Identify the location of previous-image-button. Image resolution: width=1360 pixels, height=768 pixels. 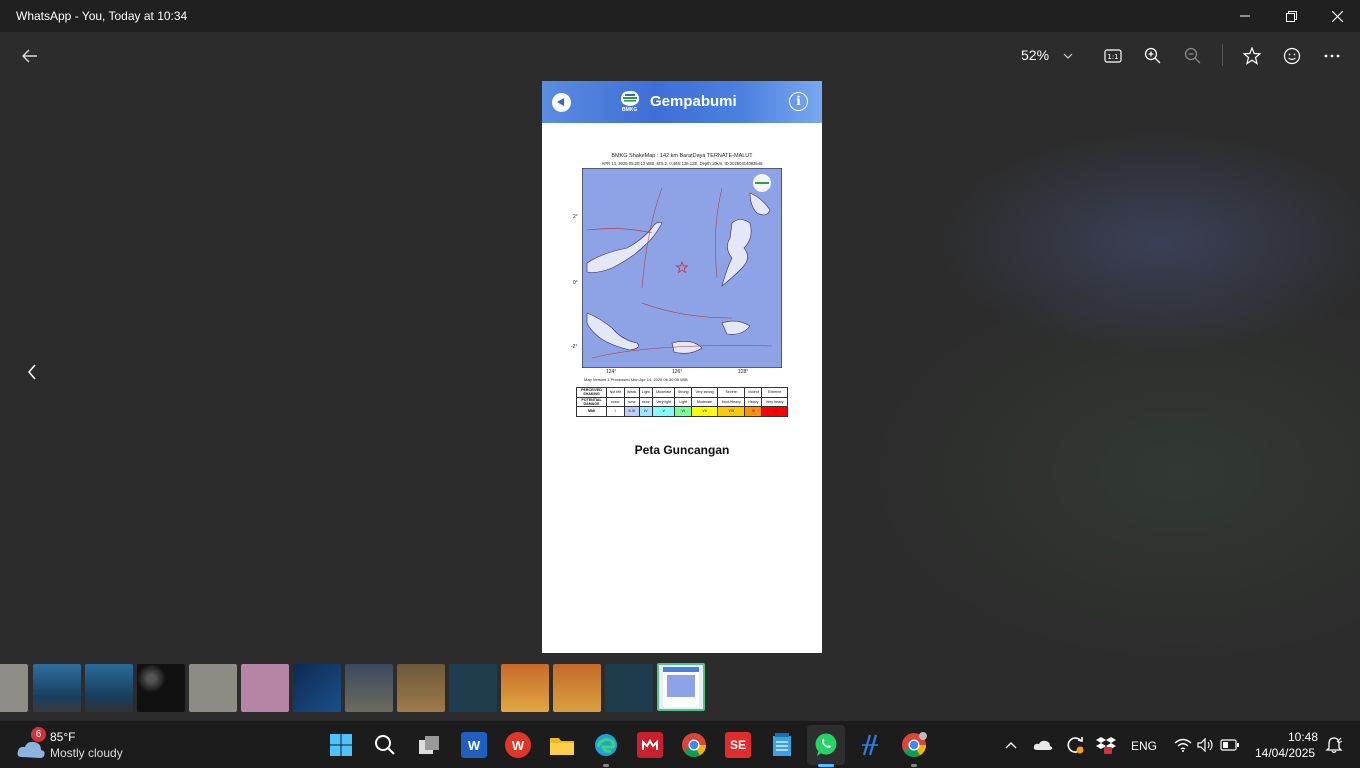
(32, 372).